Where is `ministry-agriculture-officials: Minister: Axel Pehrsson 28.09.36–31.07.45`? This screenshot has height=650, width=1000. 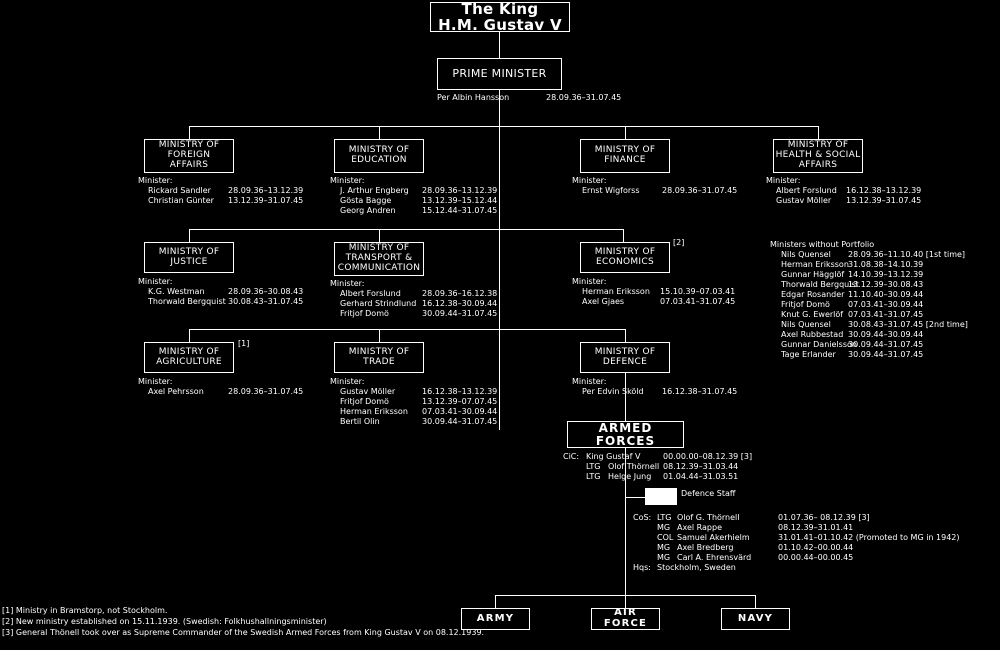
ministry-agriculture-officials: Minister: Axel Pehrsson 28.09.36–31.07.45 is located at coordinates (221, 387).